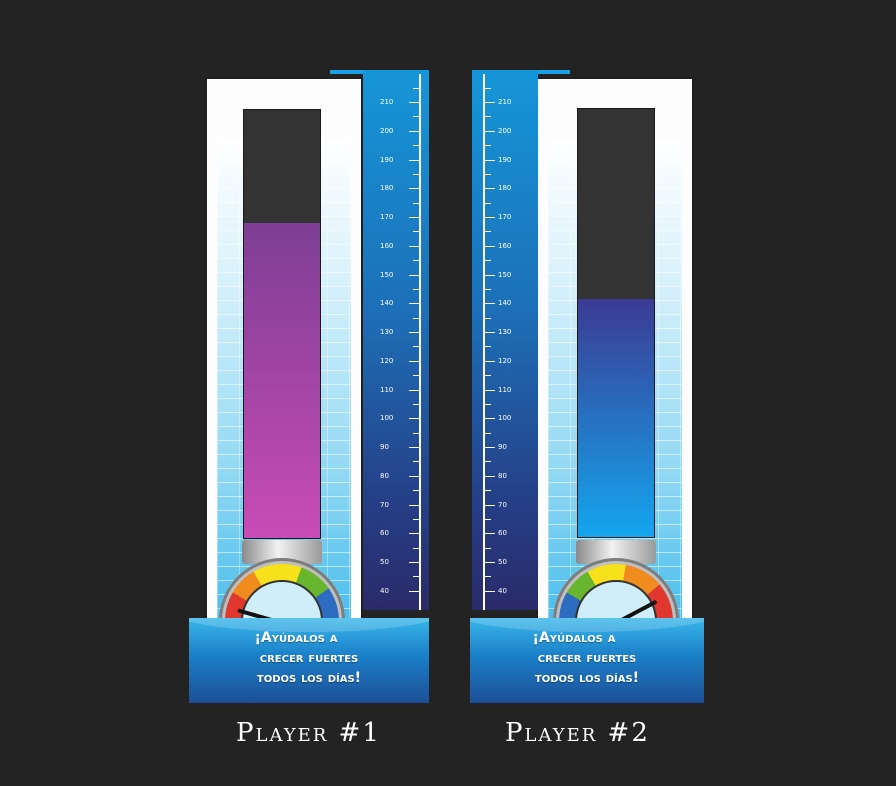 The width and height of the screenshot is (896, 786). I want to click on player-1-label: Player #1, so click(308, 733).